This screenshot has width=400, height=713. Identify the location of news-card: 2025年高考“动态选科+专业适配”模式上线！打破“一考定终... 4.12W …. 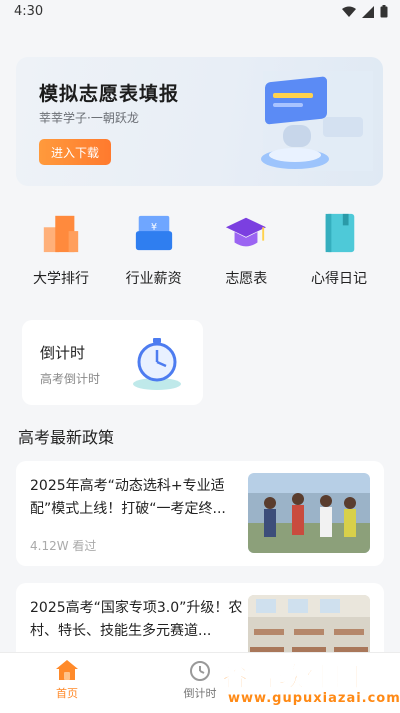
(200, 513).